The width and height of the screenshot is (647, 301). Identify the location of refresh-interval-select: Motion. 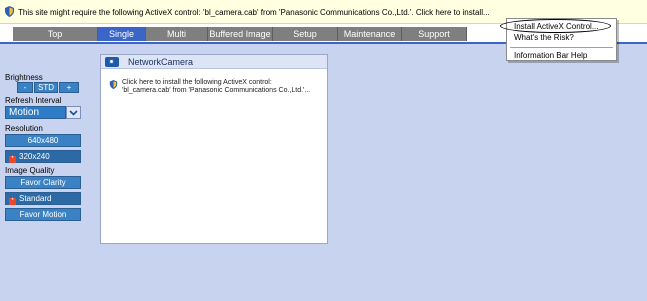
(35, 112).